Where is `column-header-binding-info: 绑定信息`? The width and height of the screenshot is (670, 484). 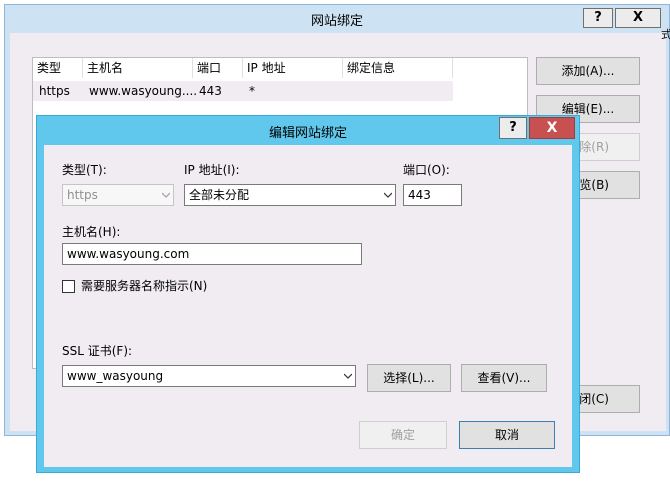 column-header-binding-info: 绑定信息 is located at coordinates (398, 68).